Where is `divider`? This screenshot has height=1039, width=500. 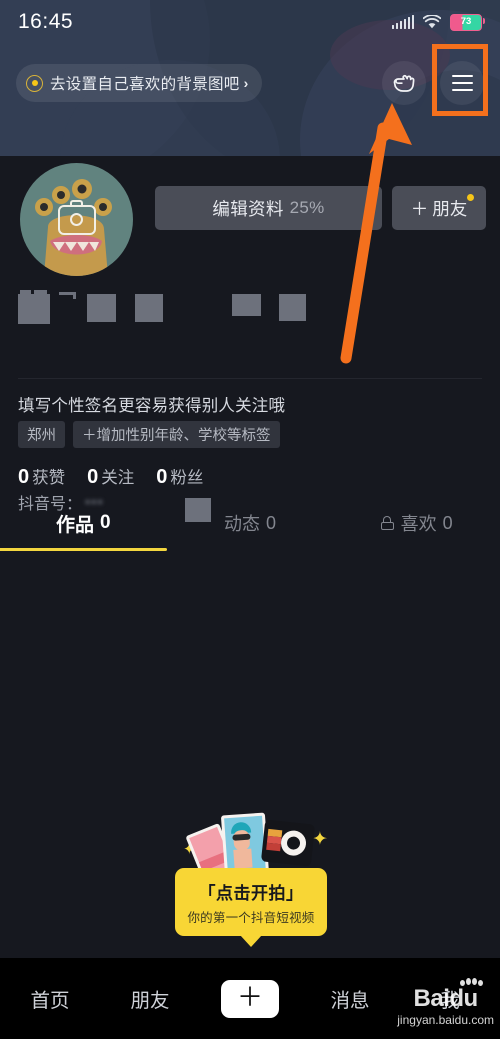 divider is located at coordinates (250, 378).